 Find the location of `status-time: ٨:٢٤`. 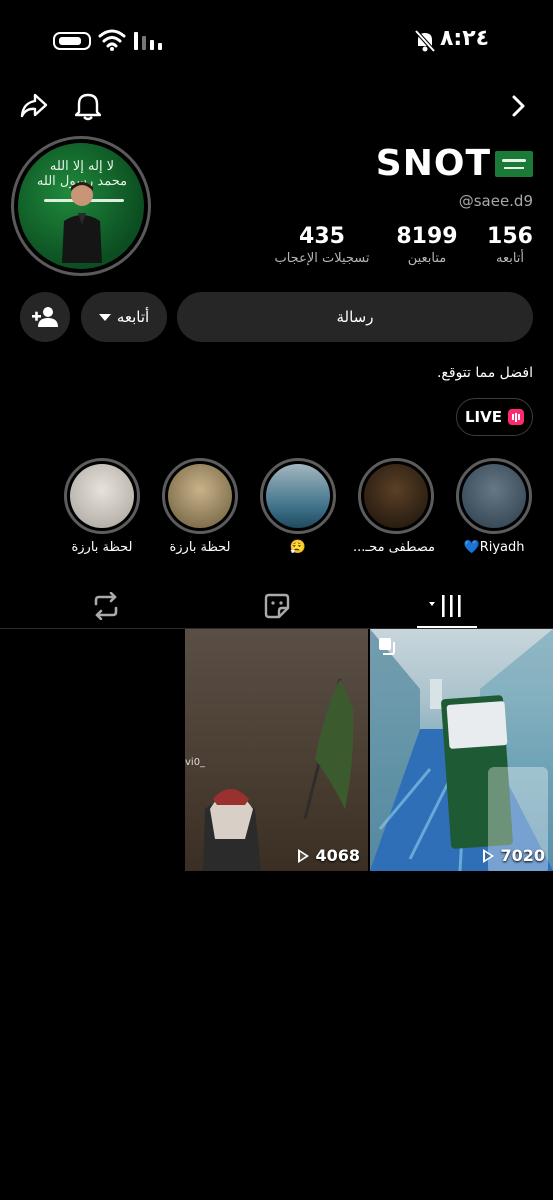

status-time: ٨:٢٤ is located at coordinates (465, 38).